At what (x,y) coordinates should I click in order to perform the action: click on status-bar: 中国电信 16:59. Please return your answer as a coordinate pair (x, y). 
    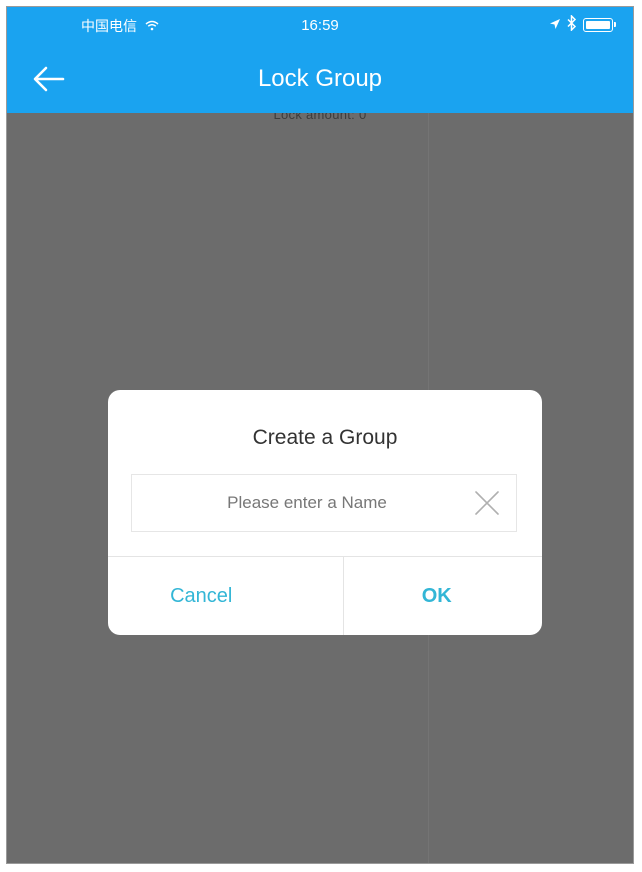
    Looking at the image, I should click on (320, 25).